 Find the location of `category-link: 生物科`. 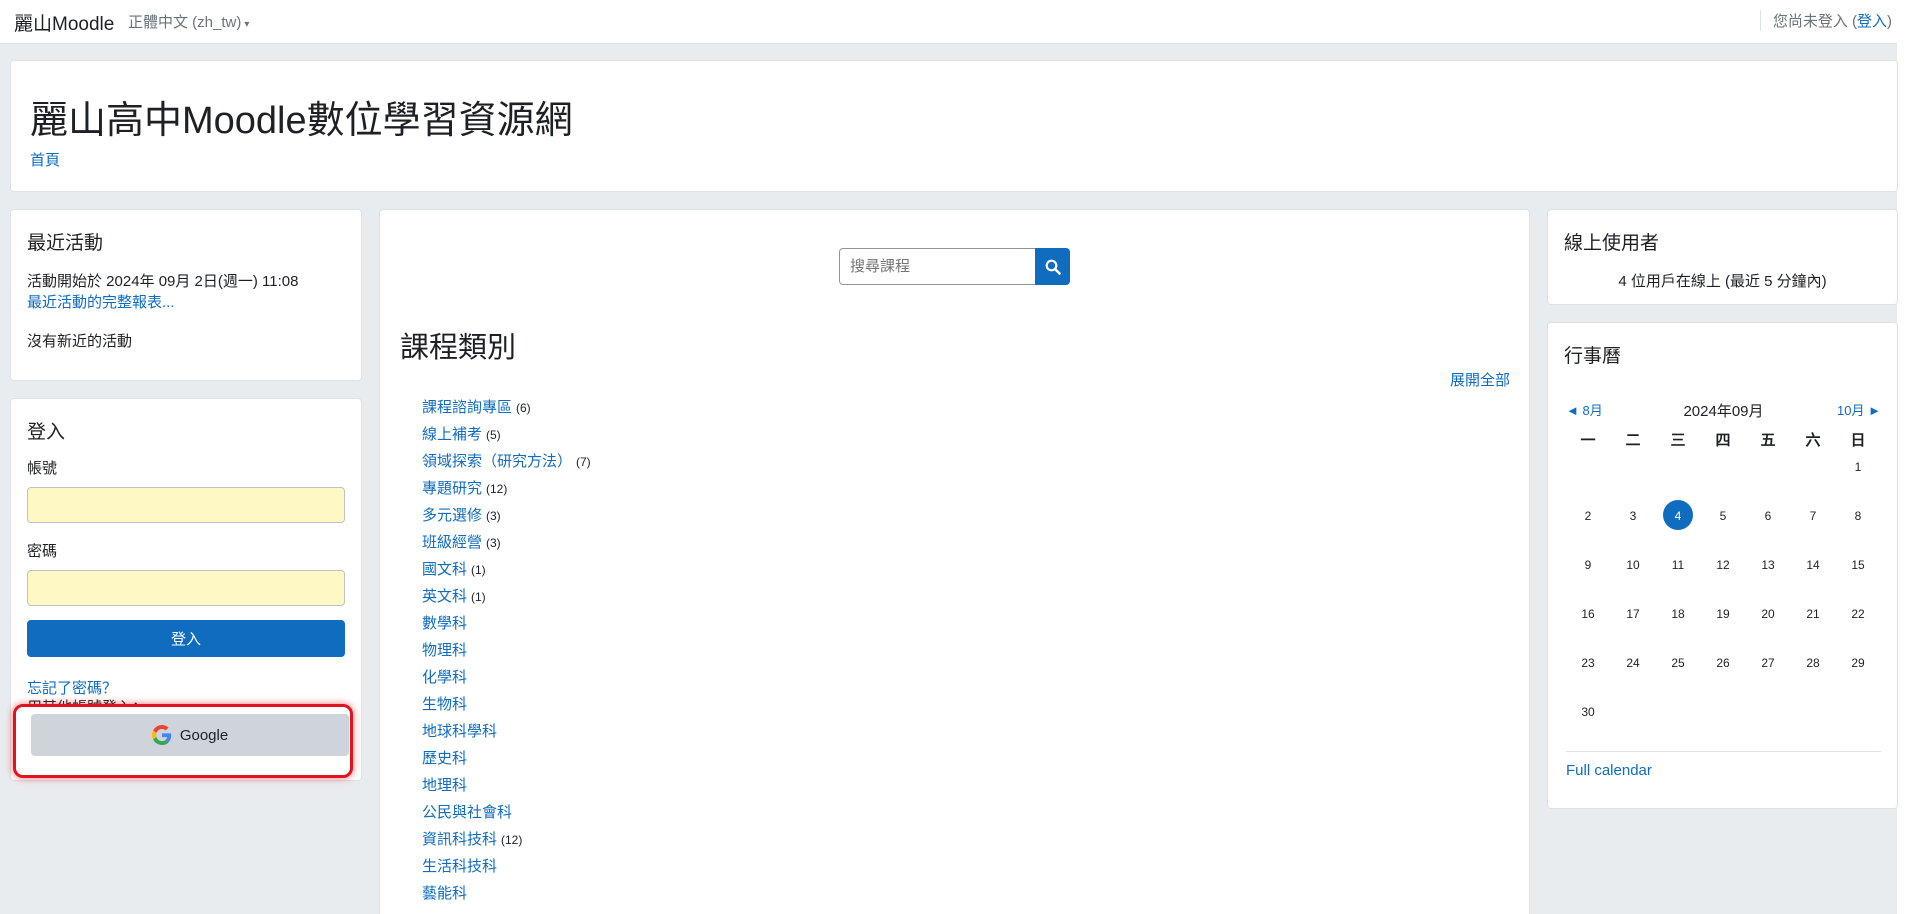

category-link: 生物科 is located at coordinates (444, 704).